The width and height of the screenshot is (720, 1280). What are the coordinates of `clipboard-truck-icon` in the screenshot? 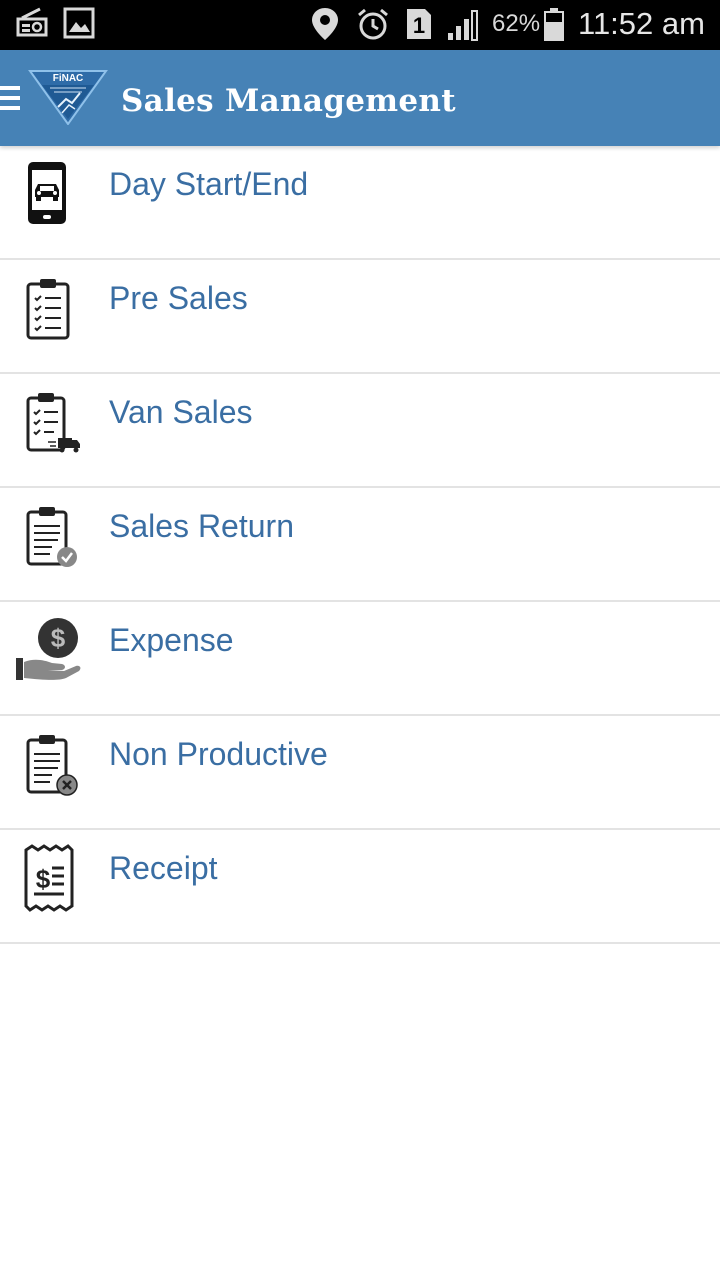 It's located at (53, 423).